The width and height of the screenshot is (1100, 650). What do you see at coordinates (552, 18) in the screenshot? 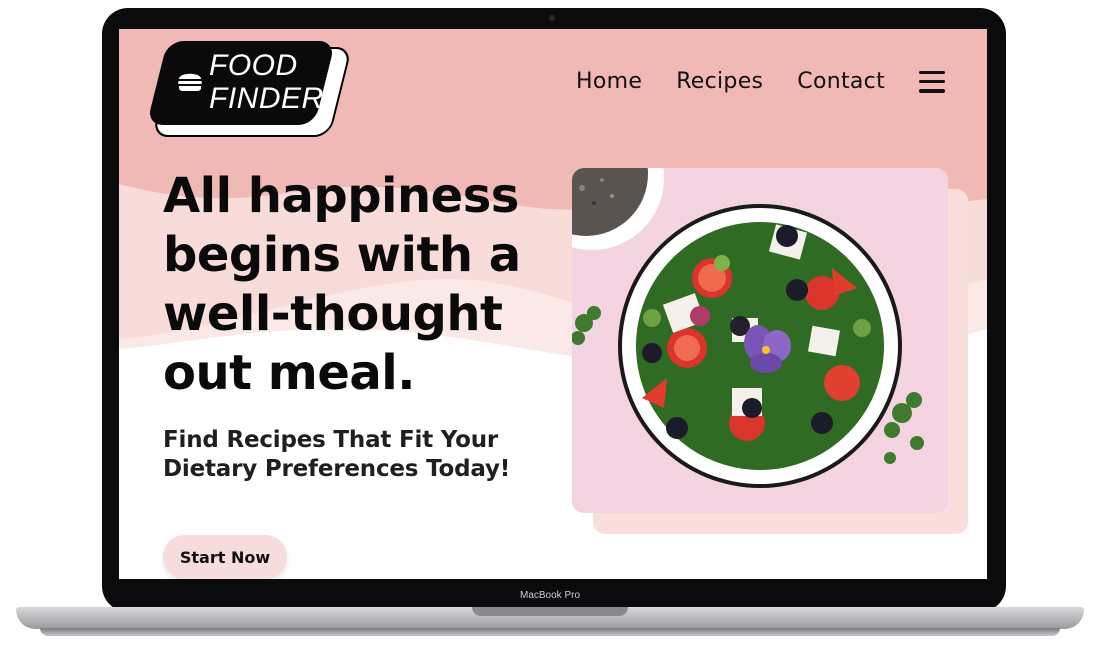
I see `webcam` at bounding box center [552, 18].